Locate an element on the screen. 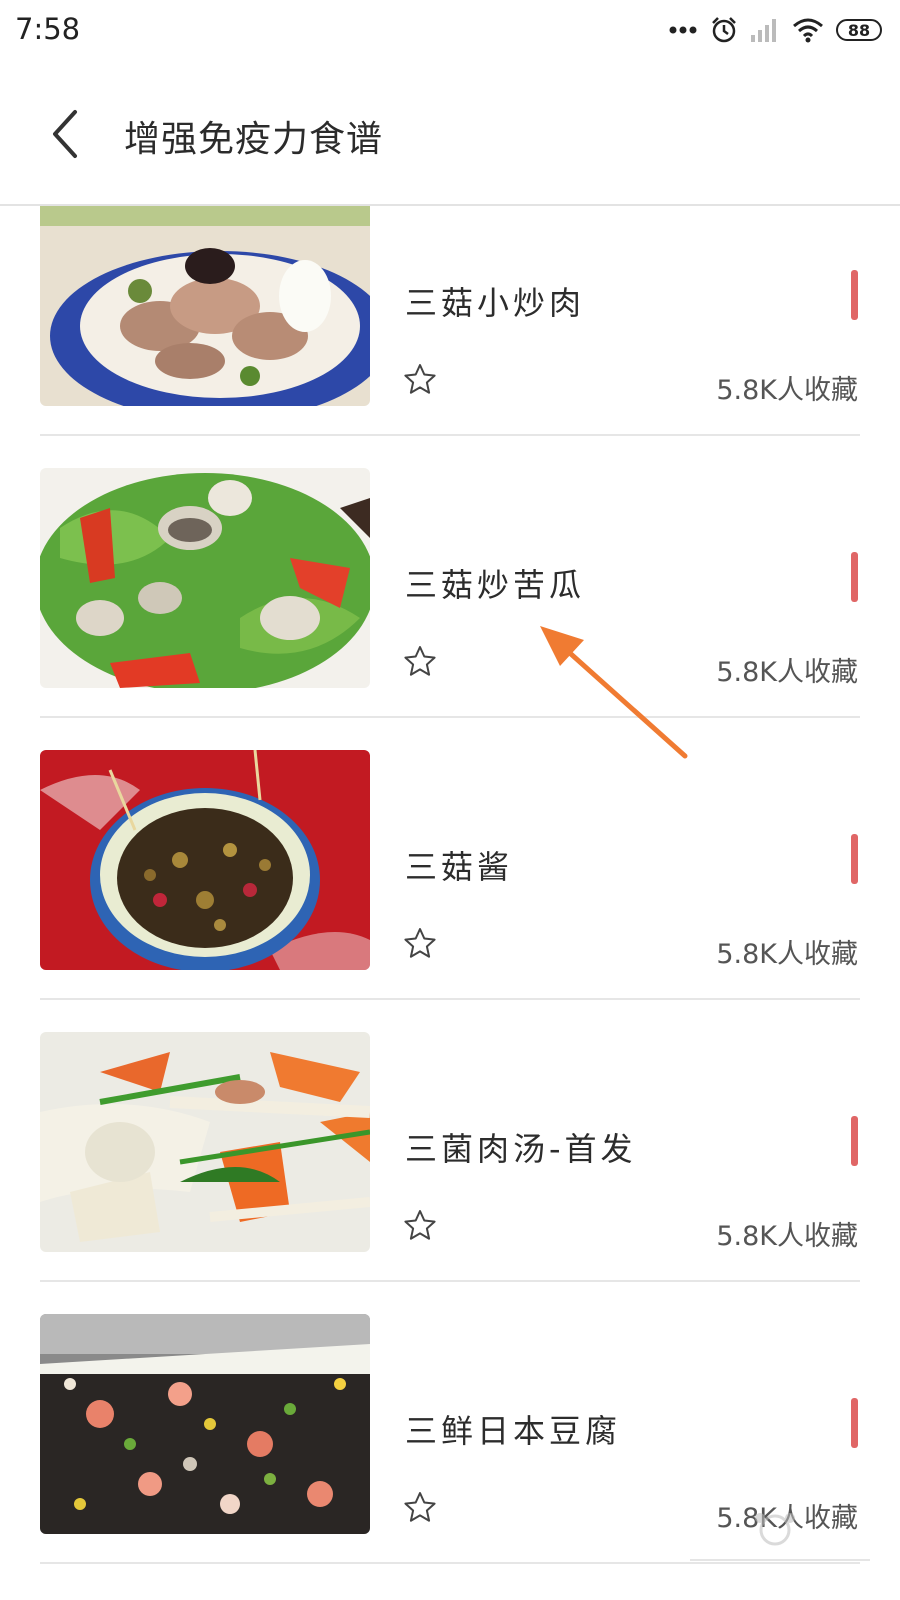  status-icons: 88 is located at coordinates (769, 30).